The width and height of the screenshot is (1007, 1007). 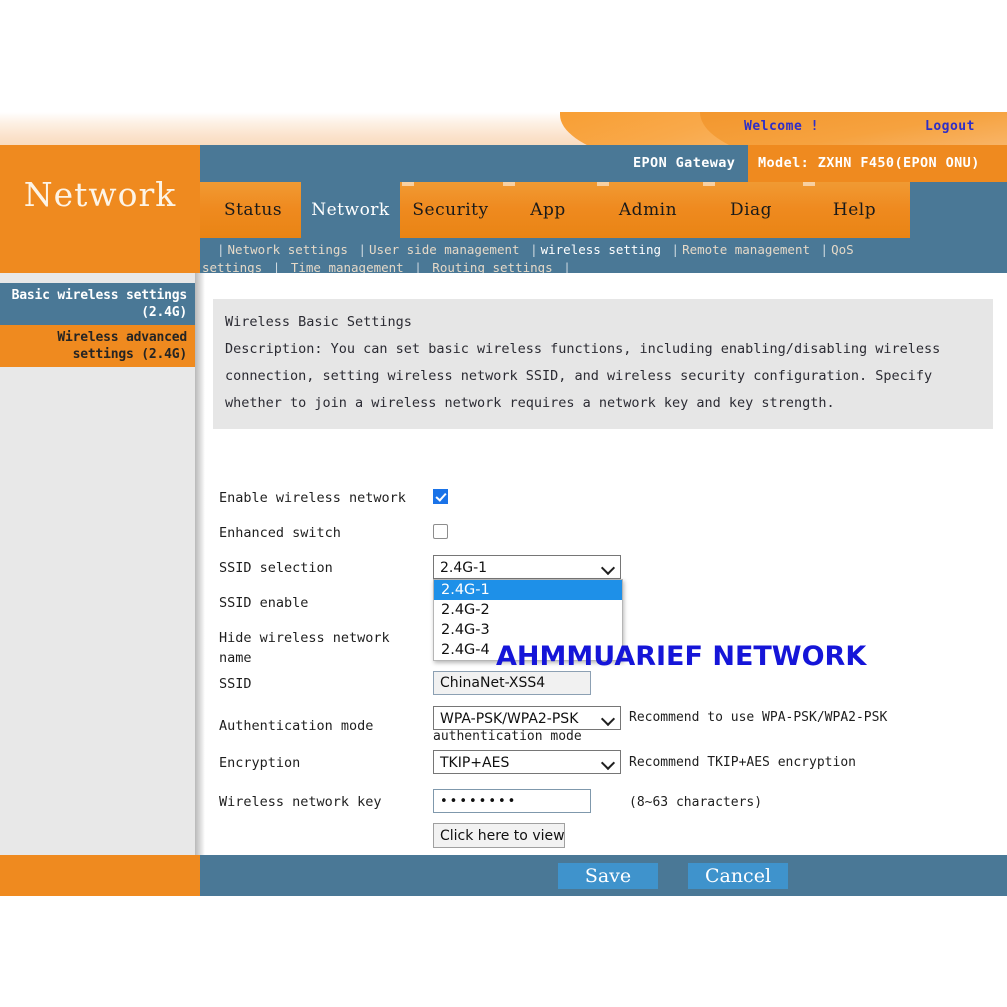 I want to click on cancel-button: Cancel, so click(x=738, y=876).